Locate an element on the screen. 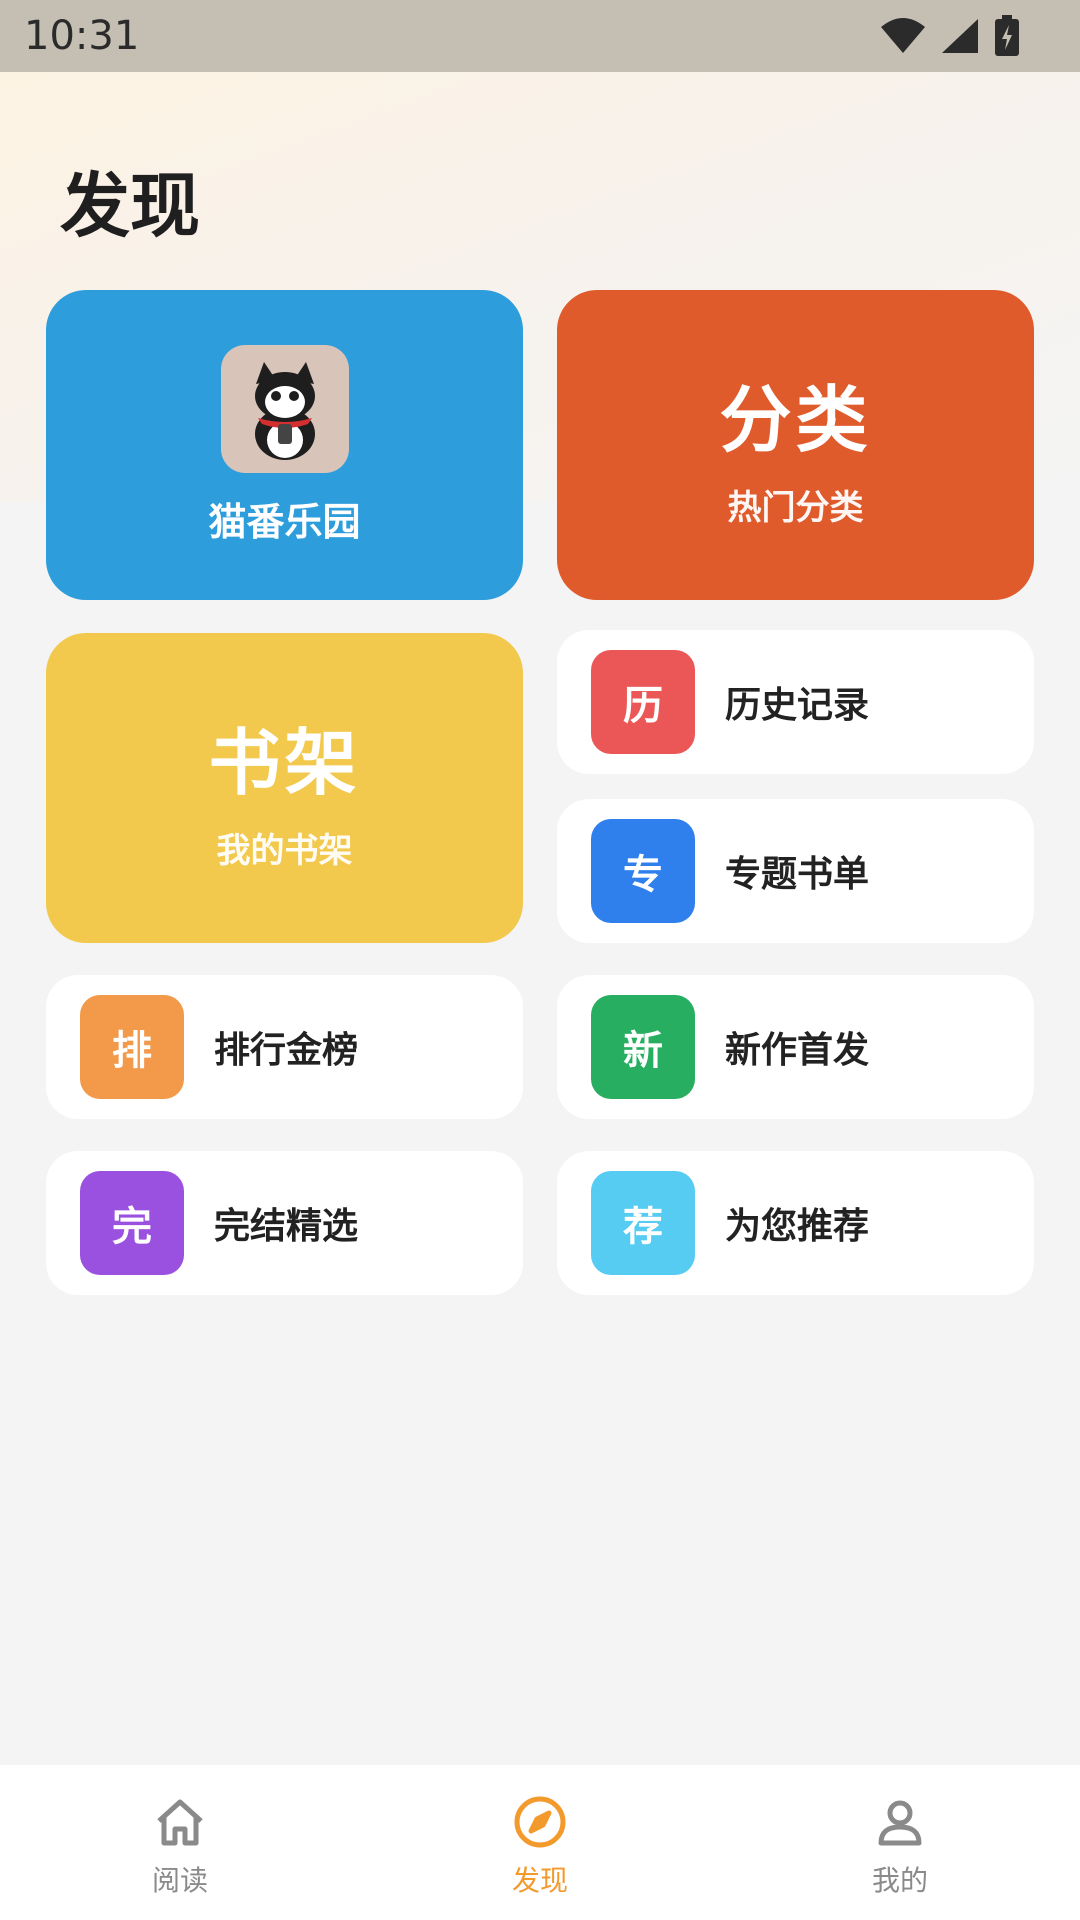  bookshelf-card: 书架 我的书架 is located at coordinates (284, 788).